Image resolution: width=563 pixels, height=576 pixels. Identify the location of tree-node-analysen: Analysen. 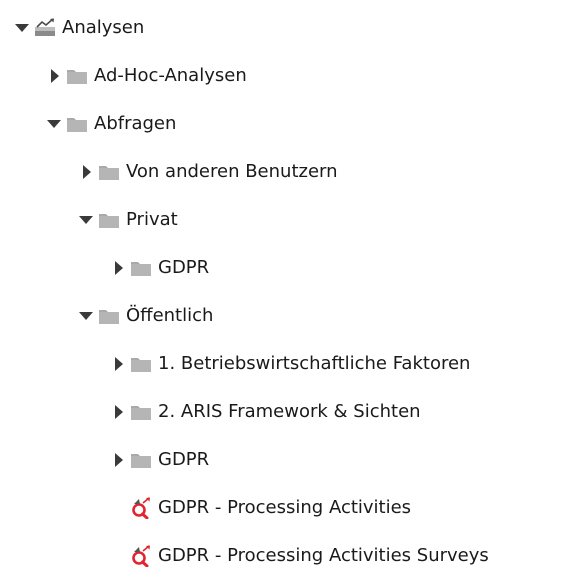
(79, 28).